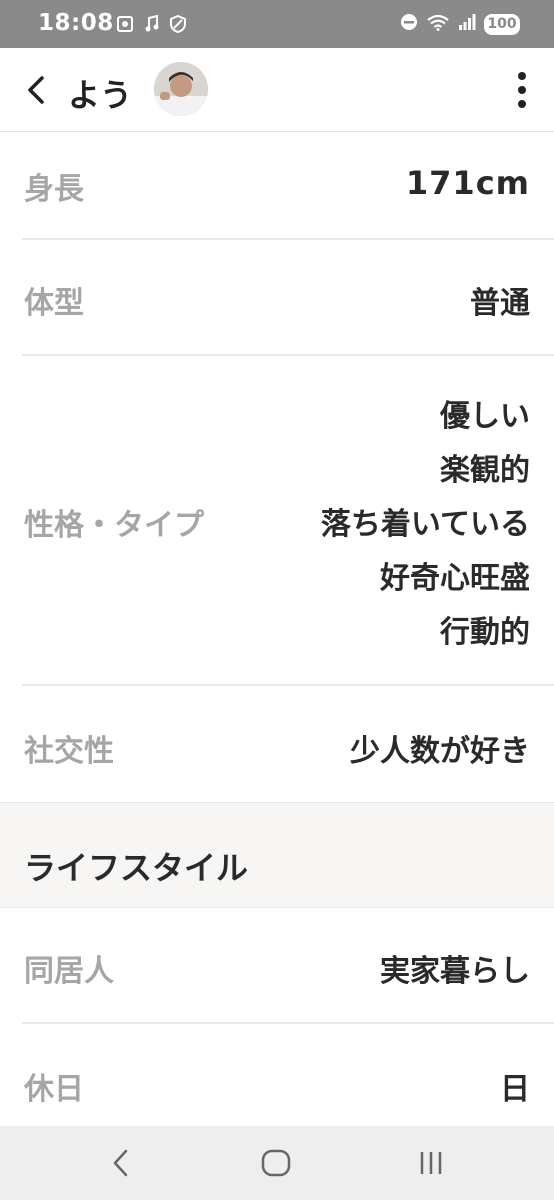  I want to click on body-type-row: 体型 普通, so click(288, 298).